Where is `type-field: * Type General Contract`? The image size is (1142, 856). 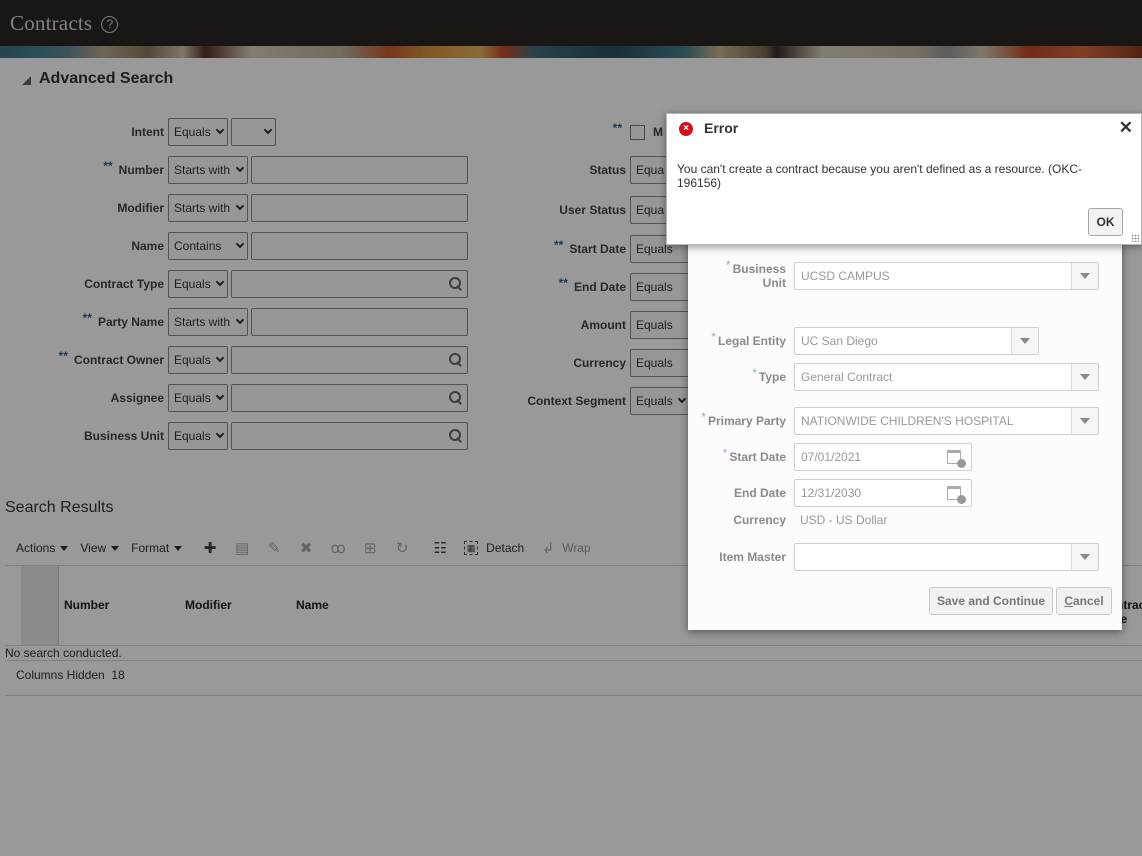
type-field: * Type General Contract is located at coordinates (893, 377).